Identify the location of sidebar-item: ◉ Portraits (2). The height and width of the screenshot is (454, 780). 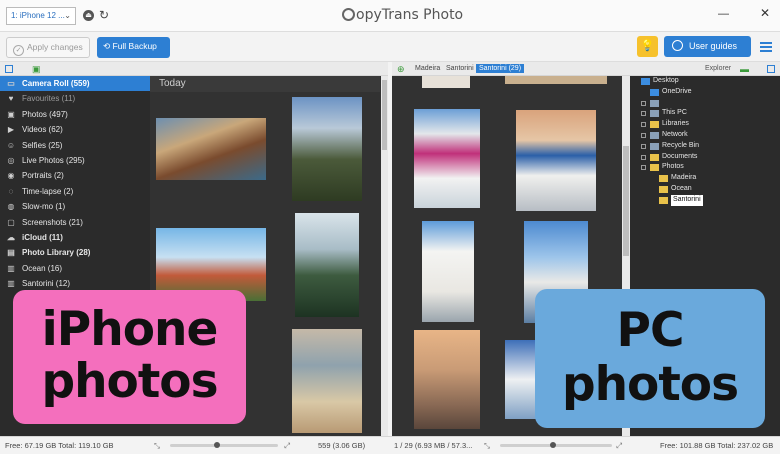
(75, 175).